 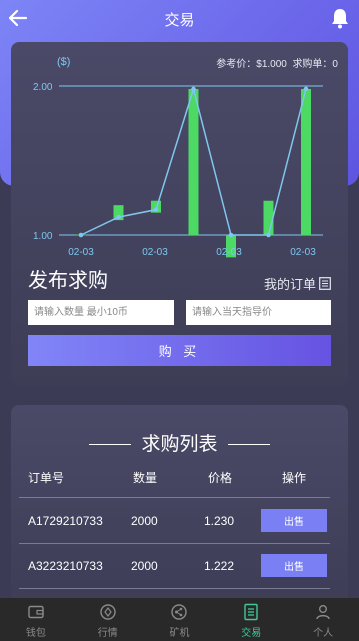 What do you see at coordinates (219, 566) in the screenshot?
I see `order-price: 1.222` at bounding box center [219, 566].